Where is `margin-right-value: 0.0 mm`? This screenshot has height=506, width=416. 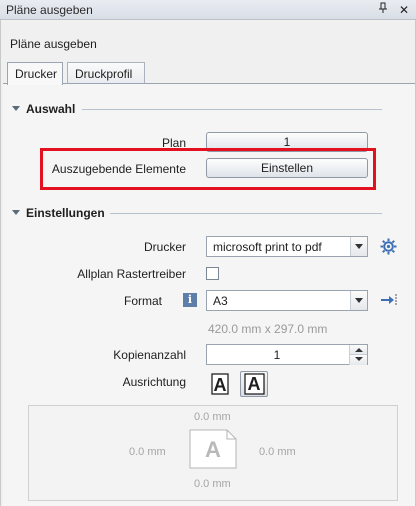
margin-right-value: 0.0 mm is located at coordinates (277, 452).